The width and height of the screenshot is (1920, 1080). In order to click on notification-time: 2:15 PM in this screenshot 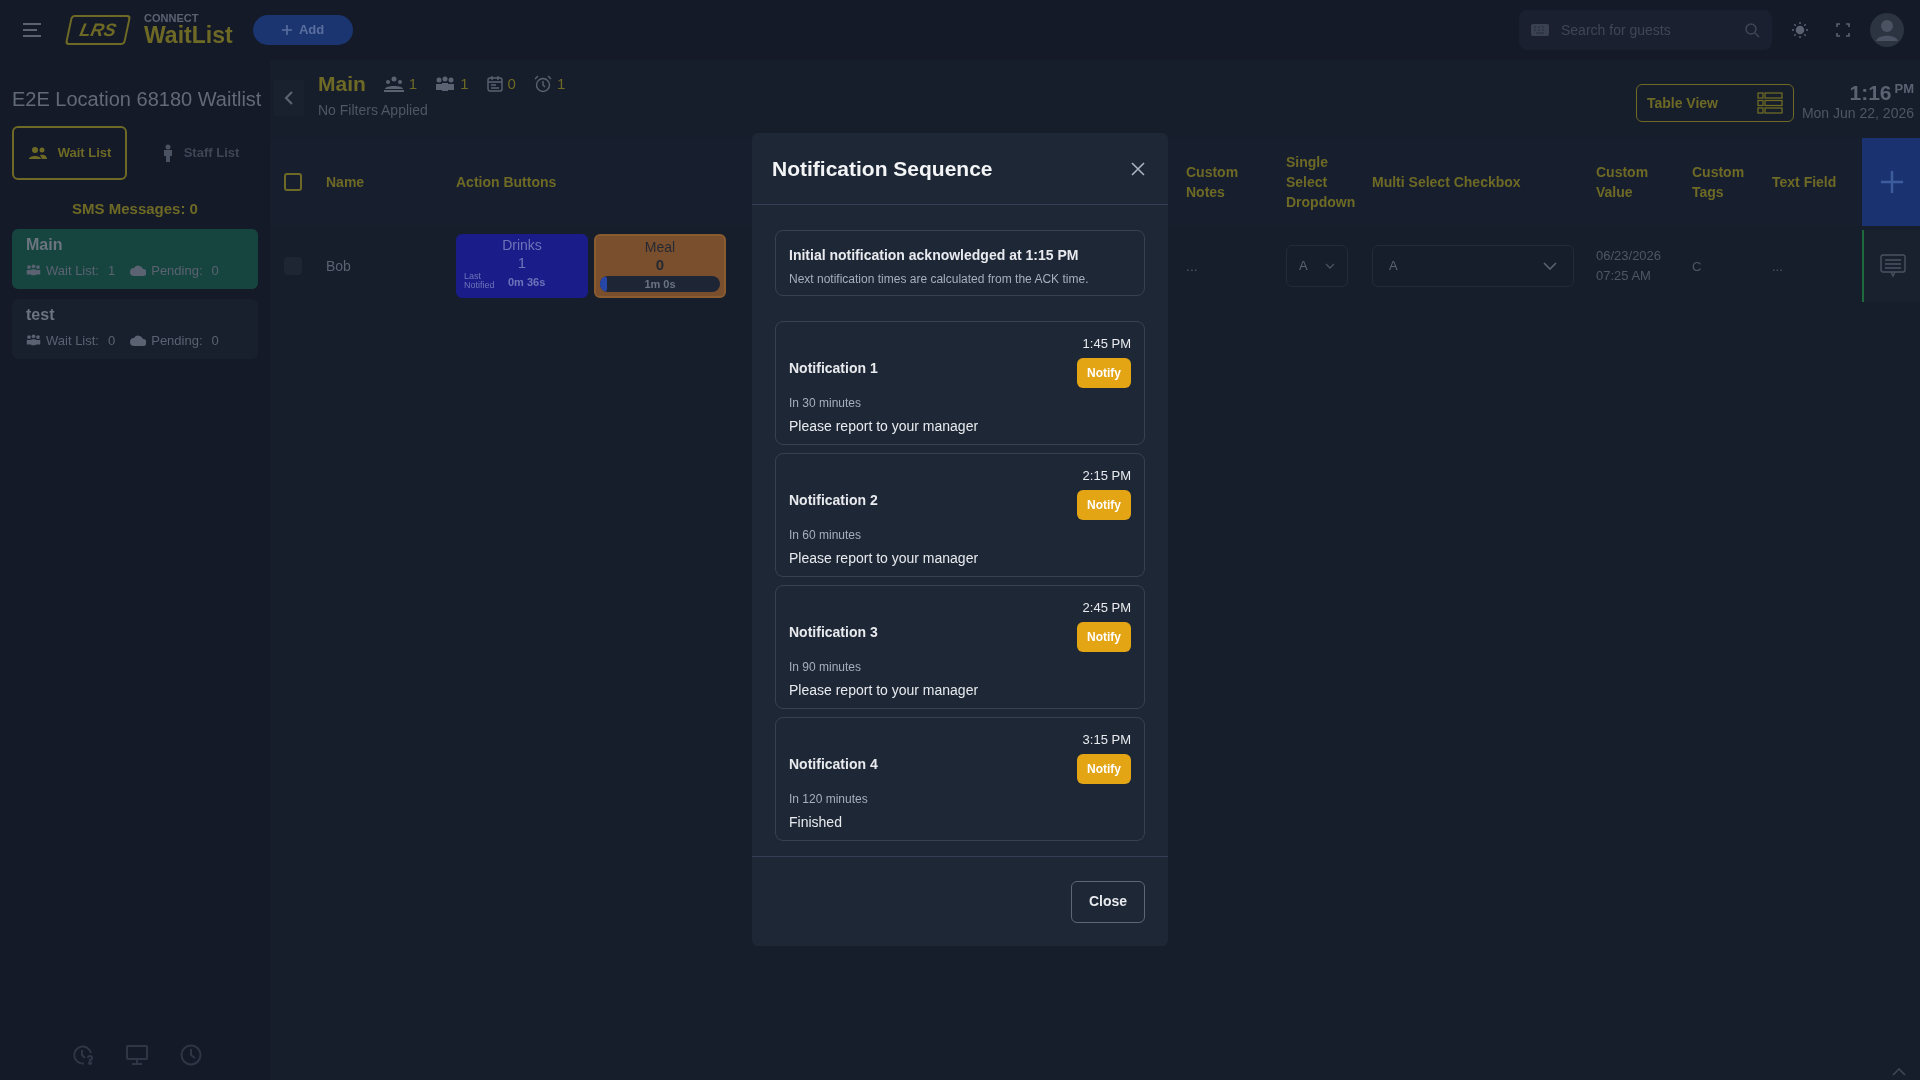, I will do `click(1106, 476)`.